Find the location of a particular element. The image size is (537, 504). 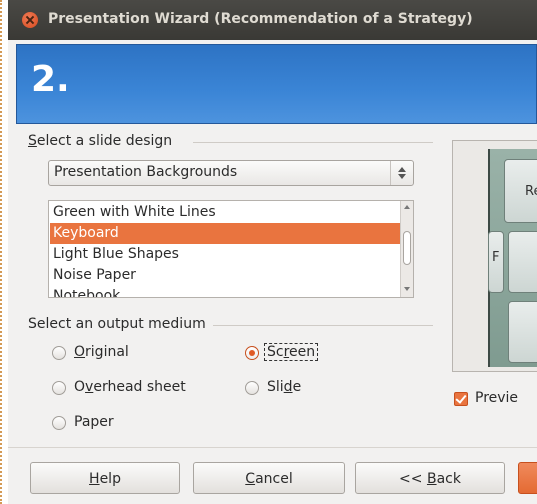

selection-edge is located at coordinates (3, 252).